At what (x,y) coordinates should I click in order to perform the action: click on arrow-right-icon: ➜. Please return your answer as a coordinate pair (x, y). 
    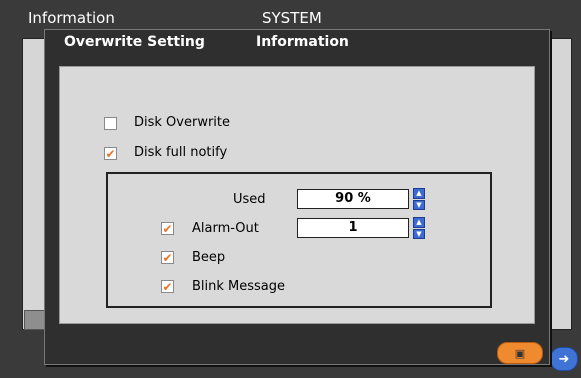
    Looking at the image, I should click on (564, 359).